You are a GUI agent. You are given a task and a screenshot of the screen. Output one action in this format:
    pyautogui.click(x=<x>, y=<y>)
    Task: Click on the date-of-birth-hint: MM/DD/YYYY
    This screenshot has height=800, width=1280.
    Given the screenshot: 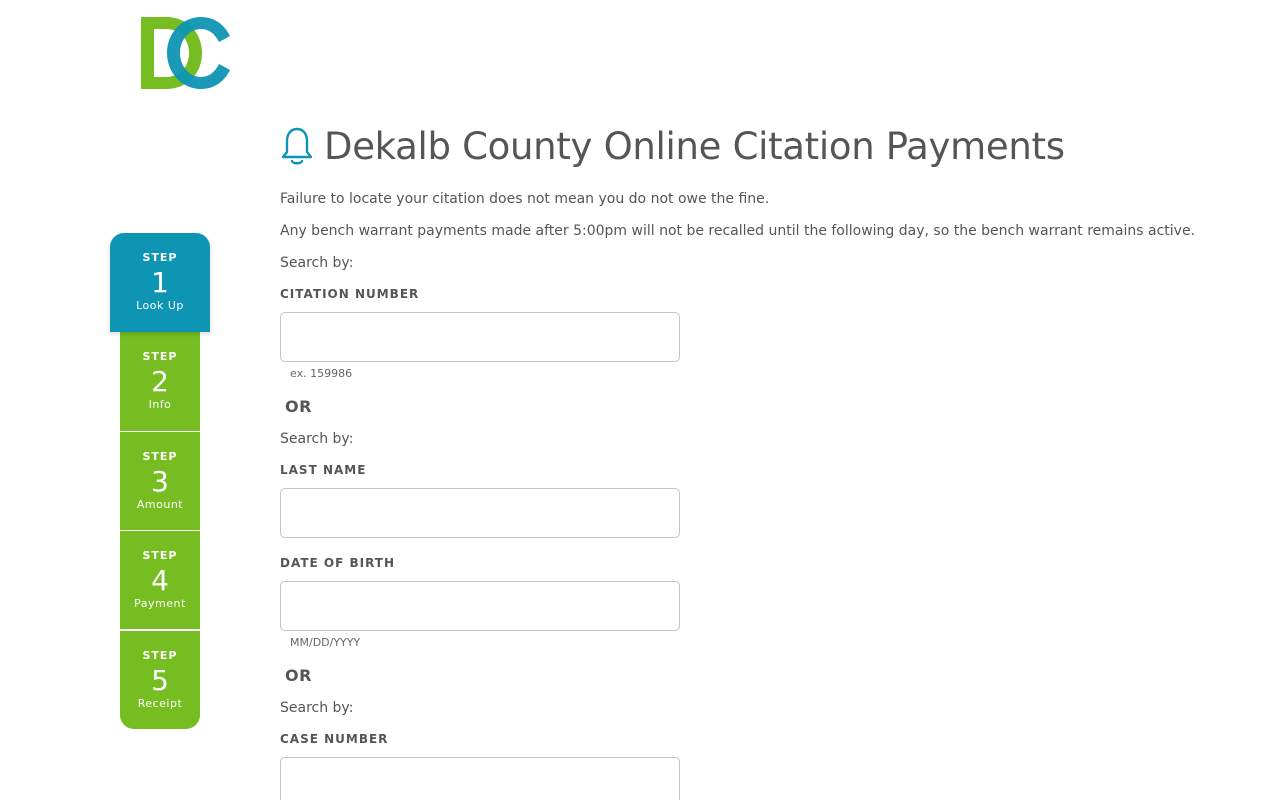 What is the action you would take?
    pyautogui.click(x=325, y=642)
    